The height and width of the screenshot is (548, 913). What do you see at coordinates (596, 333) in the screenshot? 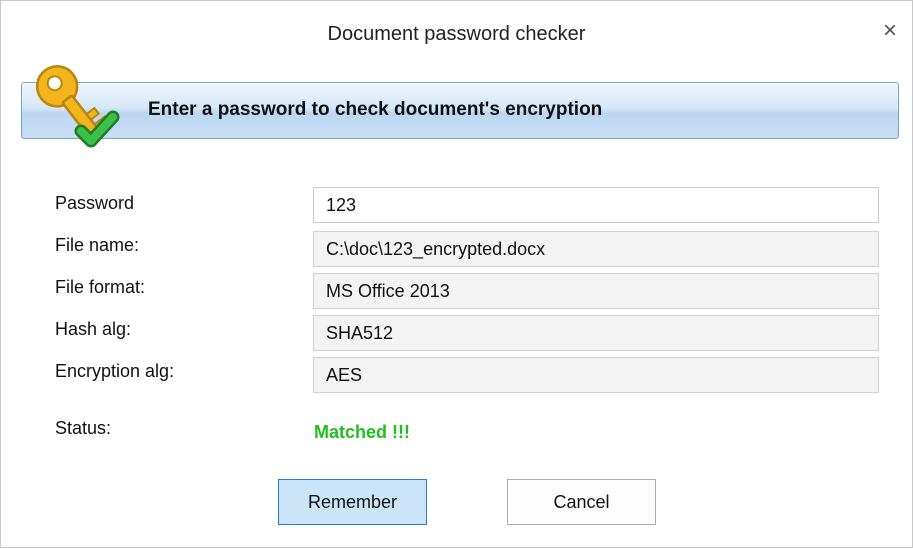
I see `hash-alg-field: SHA512` at bounding box center [596, 333].